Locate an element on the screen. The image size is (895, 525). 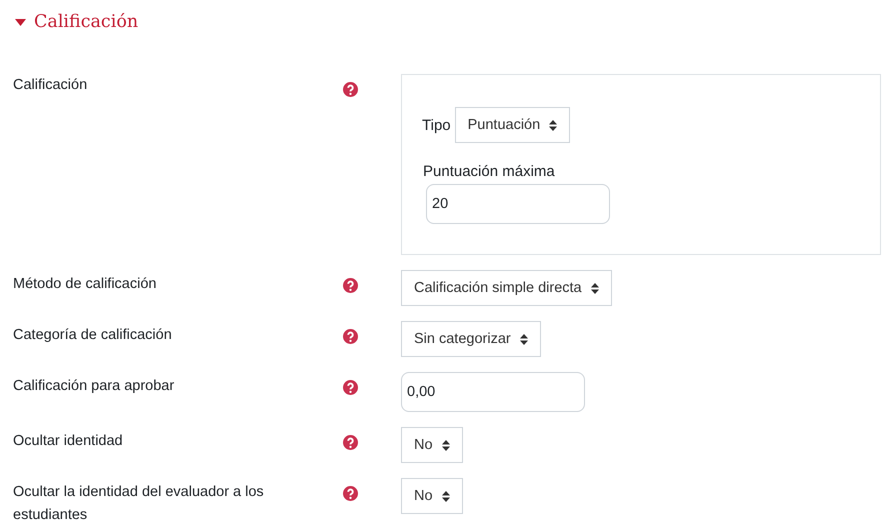
collapse-icon is located at coordinates (20, 22).